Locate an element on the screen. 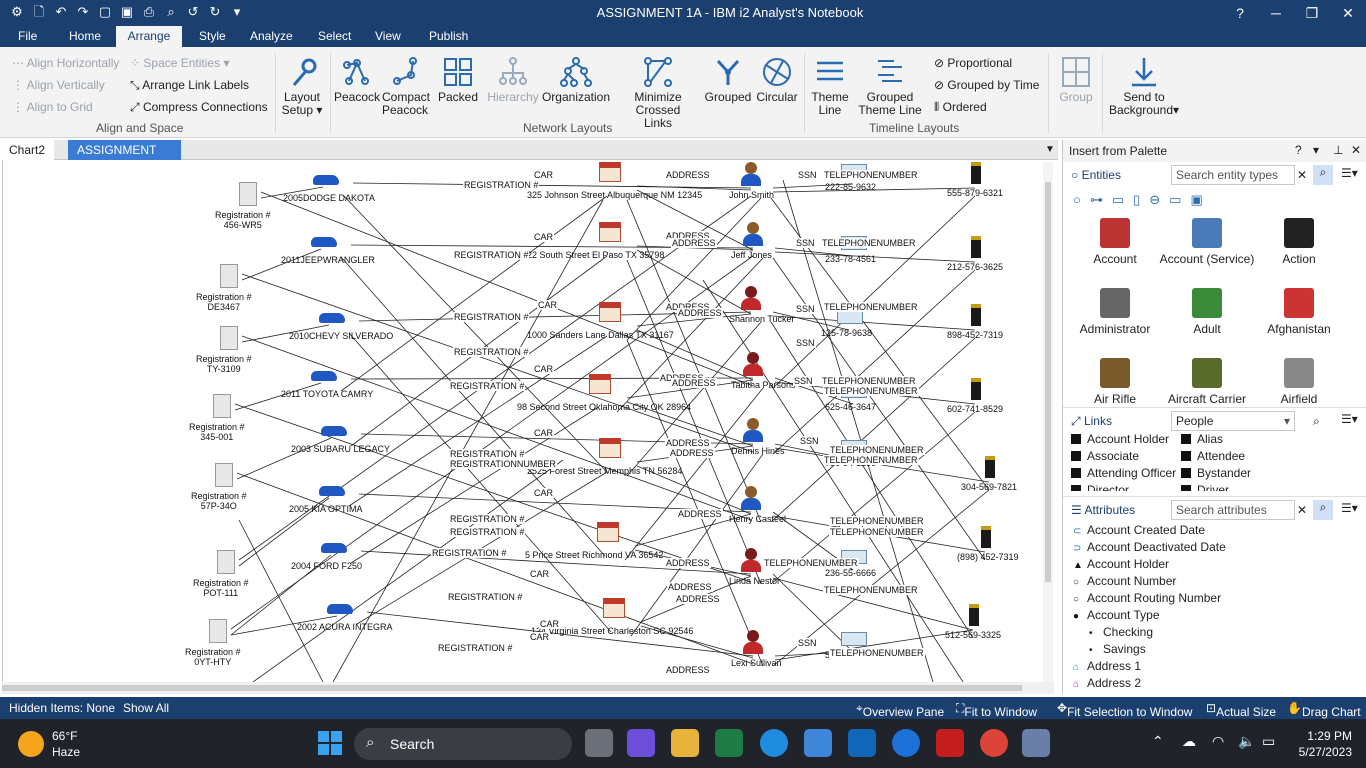 The image size is (1366, 768). entity-type-item: Afghanistan is located at coordinates (1299, 312).